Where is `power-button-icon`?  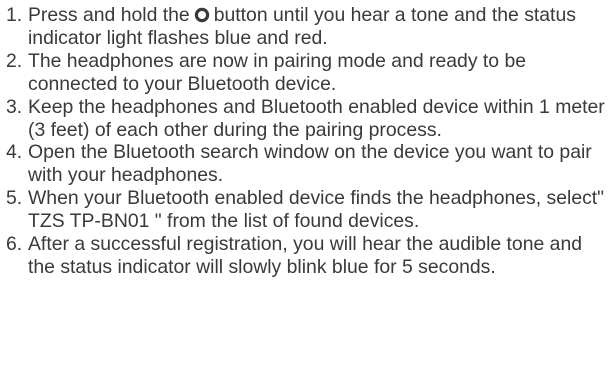
power-button-icon is located at coordinates (202, 15).